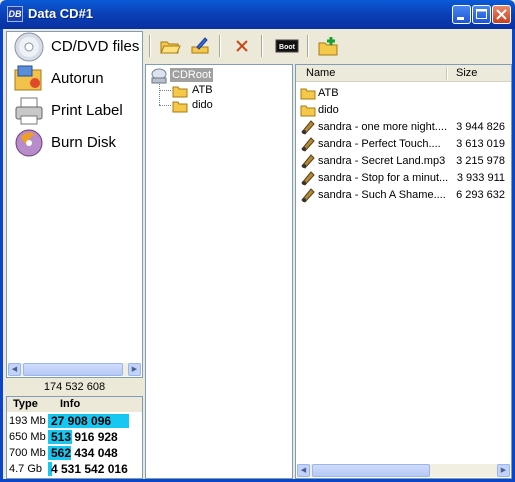 Image resolution: width=515 pixels, height=482 pixels. I want to click on file-size: 3 933 911, so click(480, 178).